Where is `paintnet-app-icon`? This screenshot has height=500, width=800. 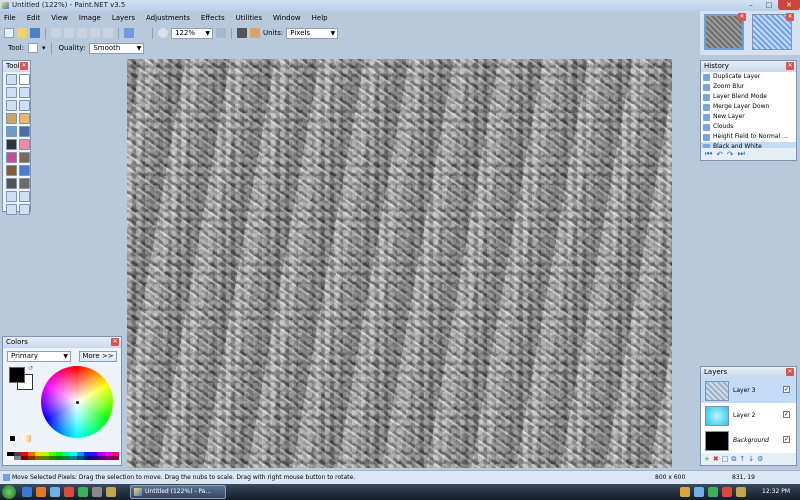
paintnet-app-icon is located at coordinates (5, 5).